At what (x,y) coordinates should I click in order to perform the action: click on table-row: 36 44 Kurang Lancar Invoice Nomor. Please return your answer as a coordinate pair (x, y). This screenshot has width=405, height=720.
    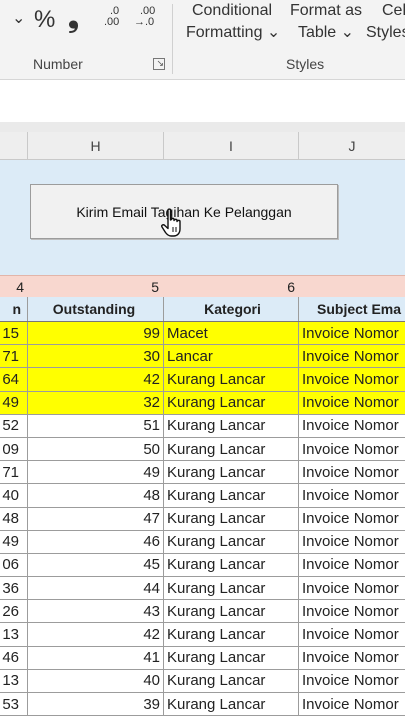
    Looking at the image, I should click on (202, 589).